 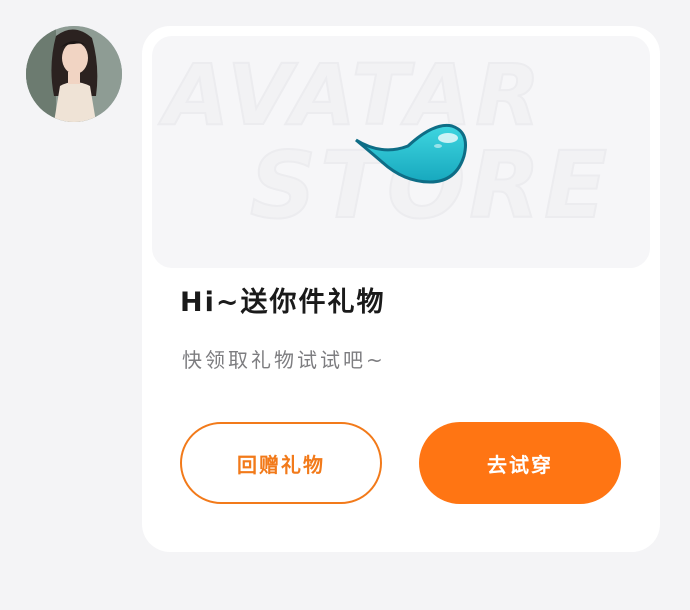 I want to click on avatar-image, so click(x=74, y=74).